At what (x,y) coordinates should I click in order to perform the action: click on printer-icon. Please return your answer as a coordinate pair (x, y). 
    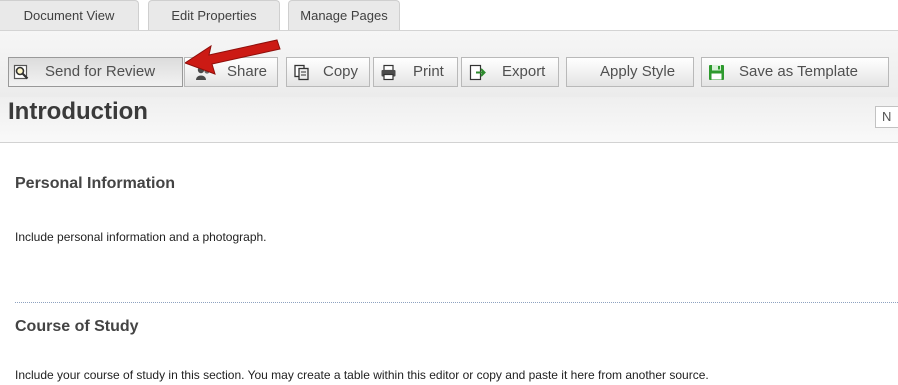
    Looking at the image, I should click on (388, 72).